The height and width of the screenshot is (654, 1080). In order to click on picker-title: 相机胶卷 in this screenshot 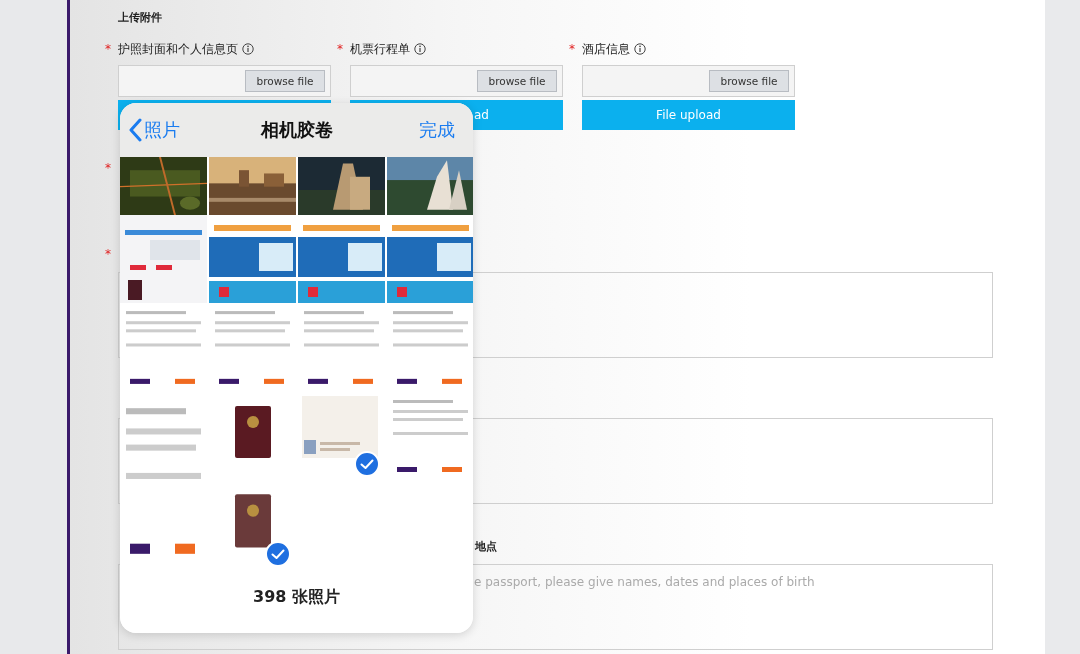, I will do `click(296, 130)`.